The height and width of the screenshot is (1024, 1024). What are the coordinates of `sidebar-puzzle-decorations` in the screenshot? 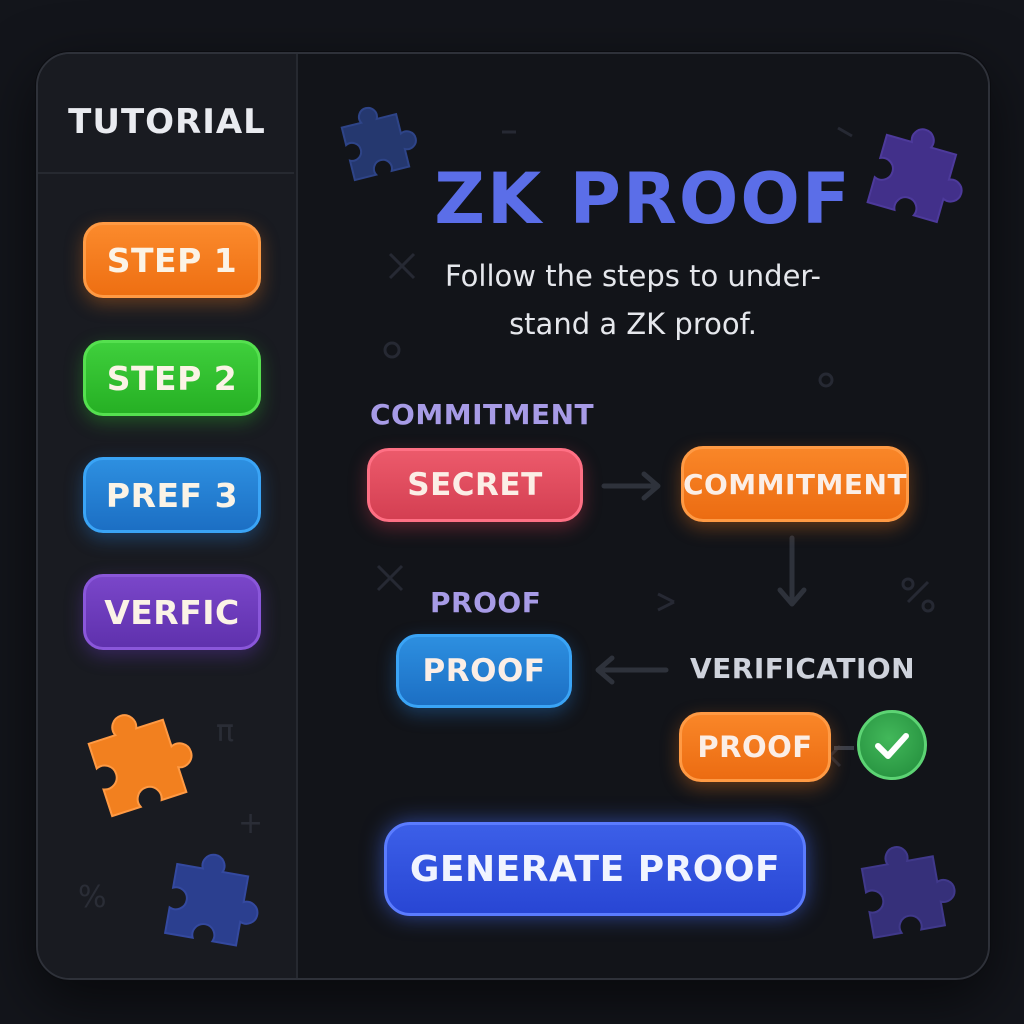 It's located at (173, 830).